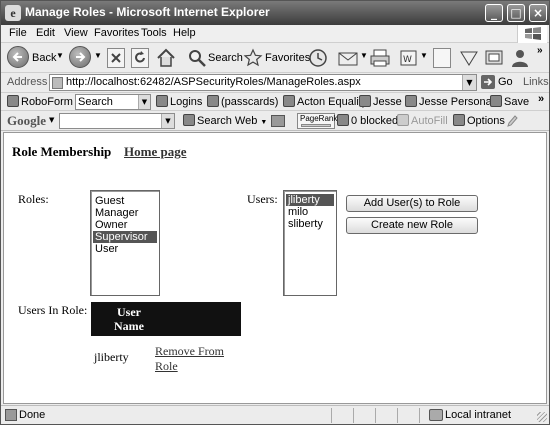  What do you see at coordinates (80, 57) in the screenshot?
I see `forward-arrow-icon` at bounding box center [80, 57].